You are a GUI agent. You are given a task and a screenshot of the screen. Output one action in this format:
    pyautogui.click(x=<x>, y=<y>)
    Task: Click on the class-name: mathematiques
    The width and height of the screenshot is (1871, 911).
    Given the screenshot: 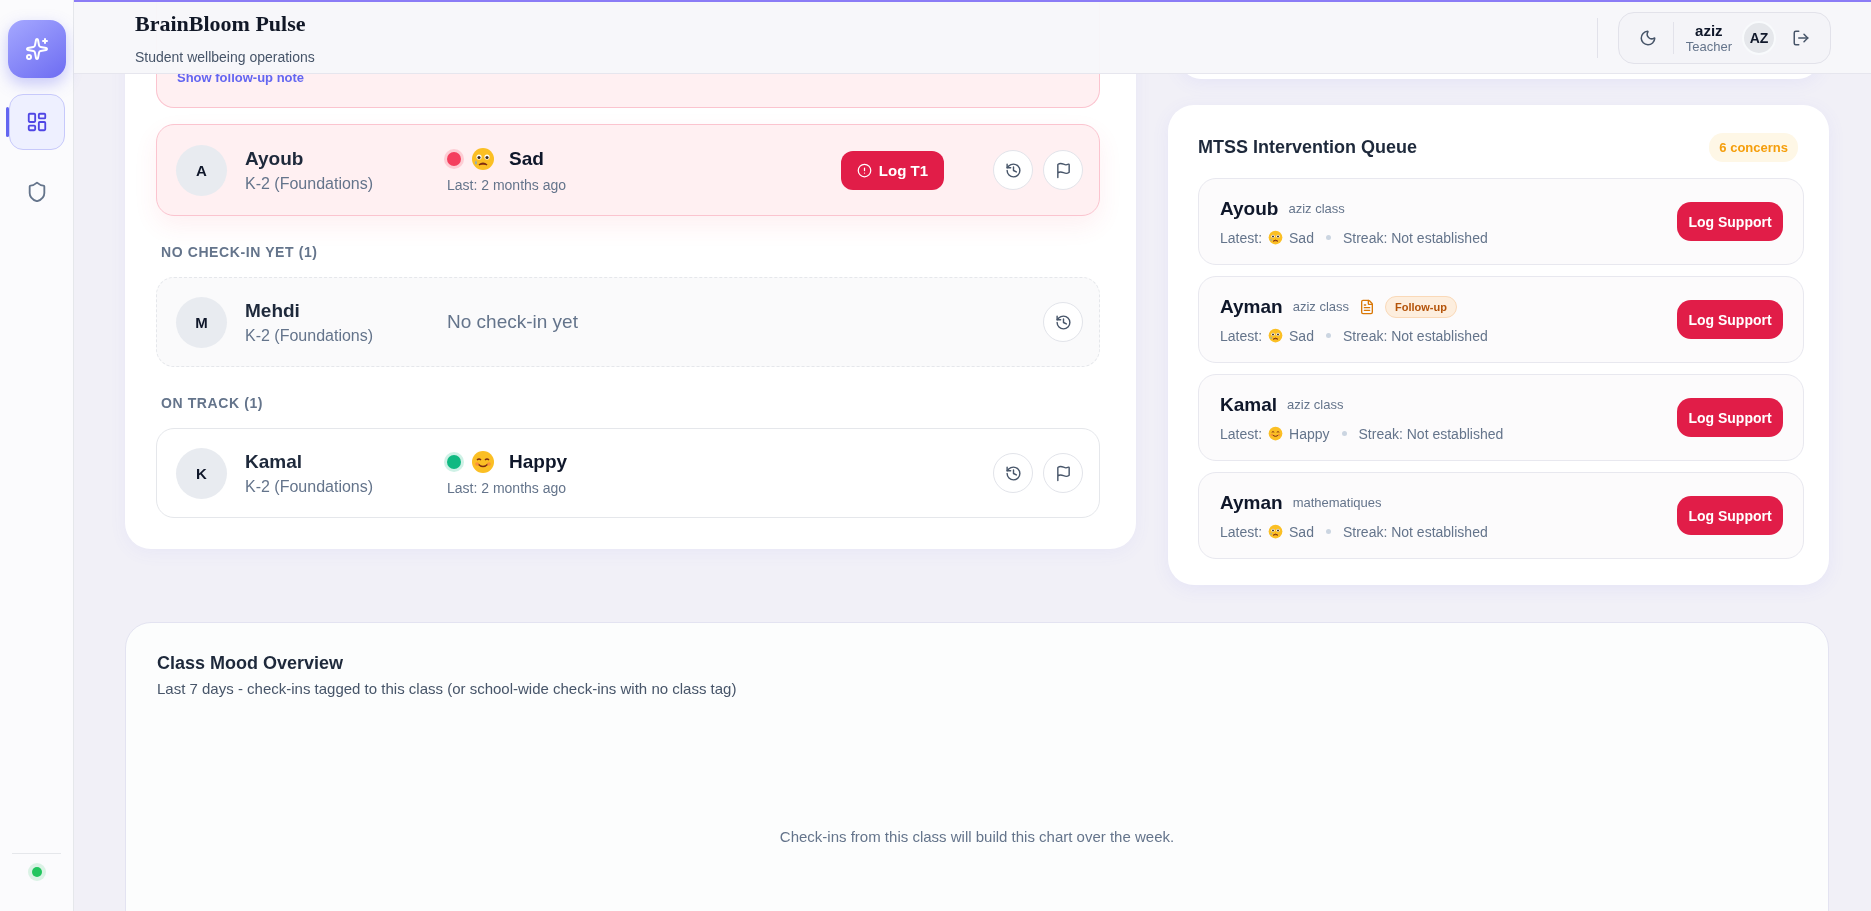 What is the action you would take?
    pyautogui.click(x=1337, y=502)
    